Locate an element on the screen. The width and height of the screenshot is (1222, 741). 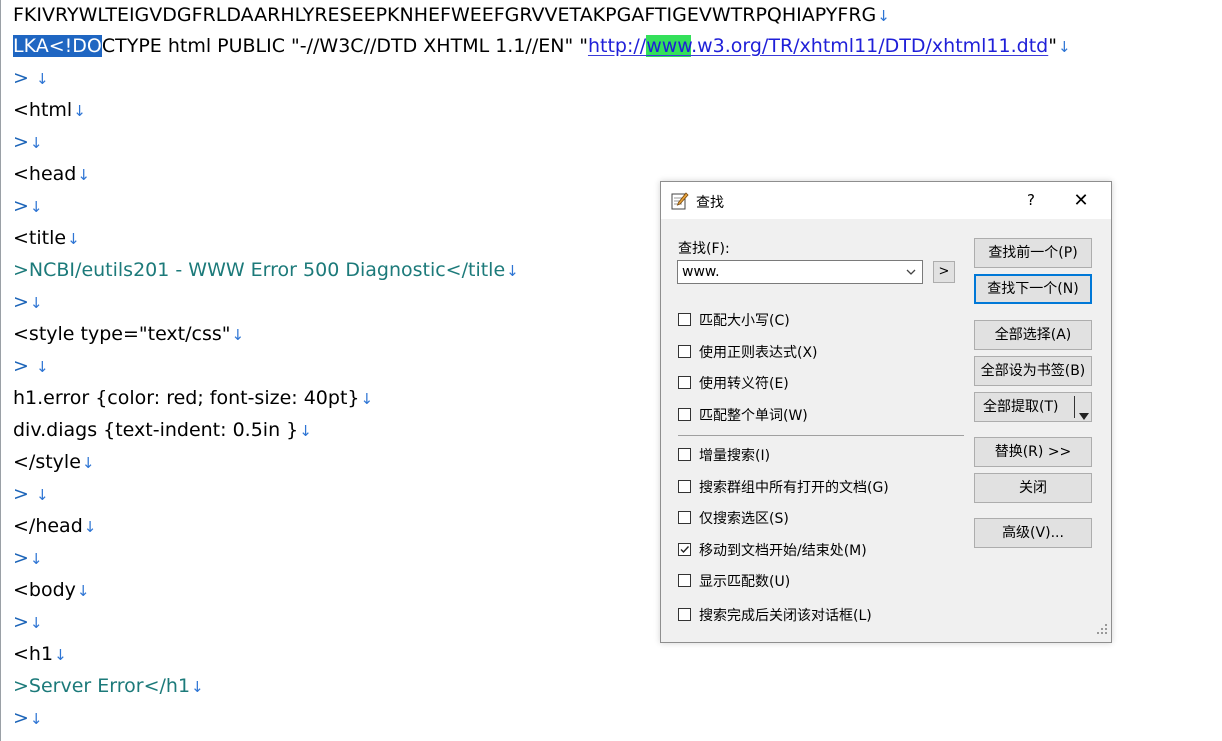
option-label: 使用正则表达式(X) is located at coordinates (758, 353).